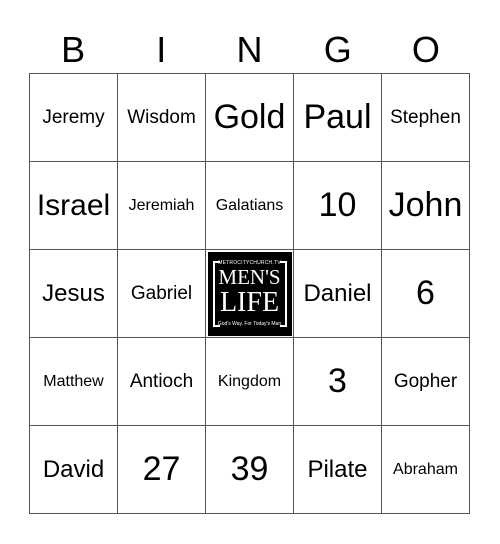 This screenshot has height=544, width=500. Describe the element at coordinates (250, 118) in the screenshot. I see `bingo-cell: Gold` at that location.